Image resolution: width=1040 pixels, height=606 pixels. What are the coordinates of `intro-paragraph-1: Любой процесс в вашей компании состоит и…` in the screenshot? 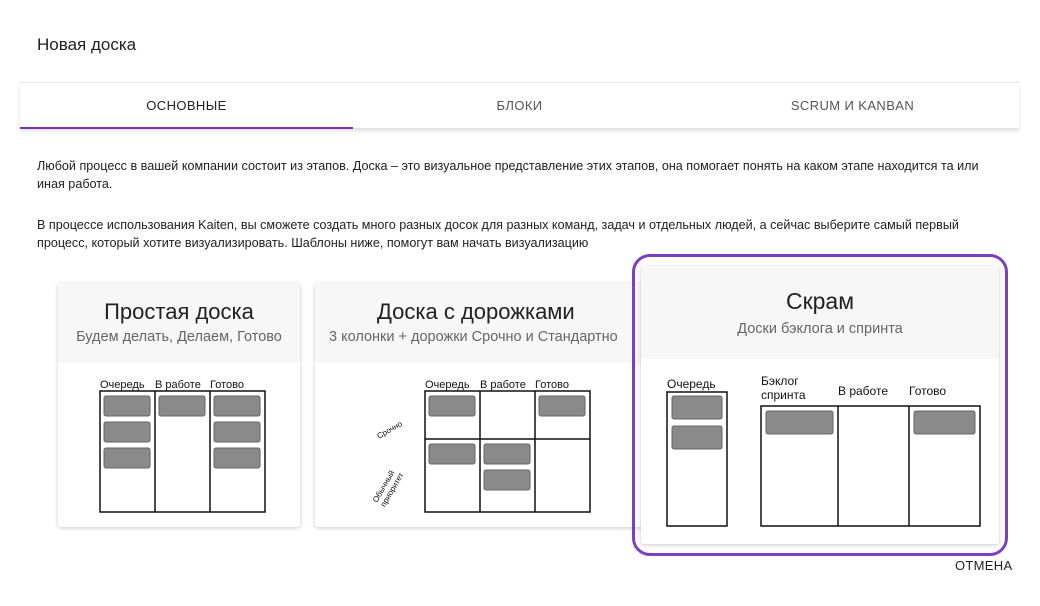 It's located at (508, 175).